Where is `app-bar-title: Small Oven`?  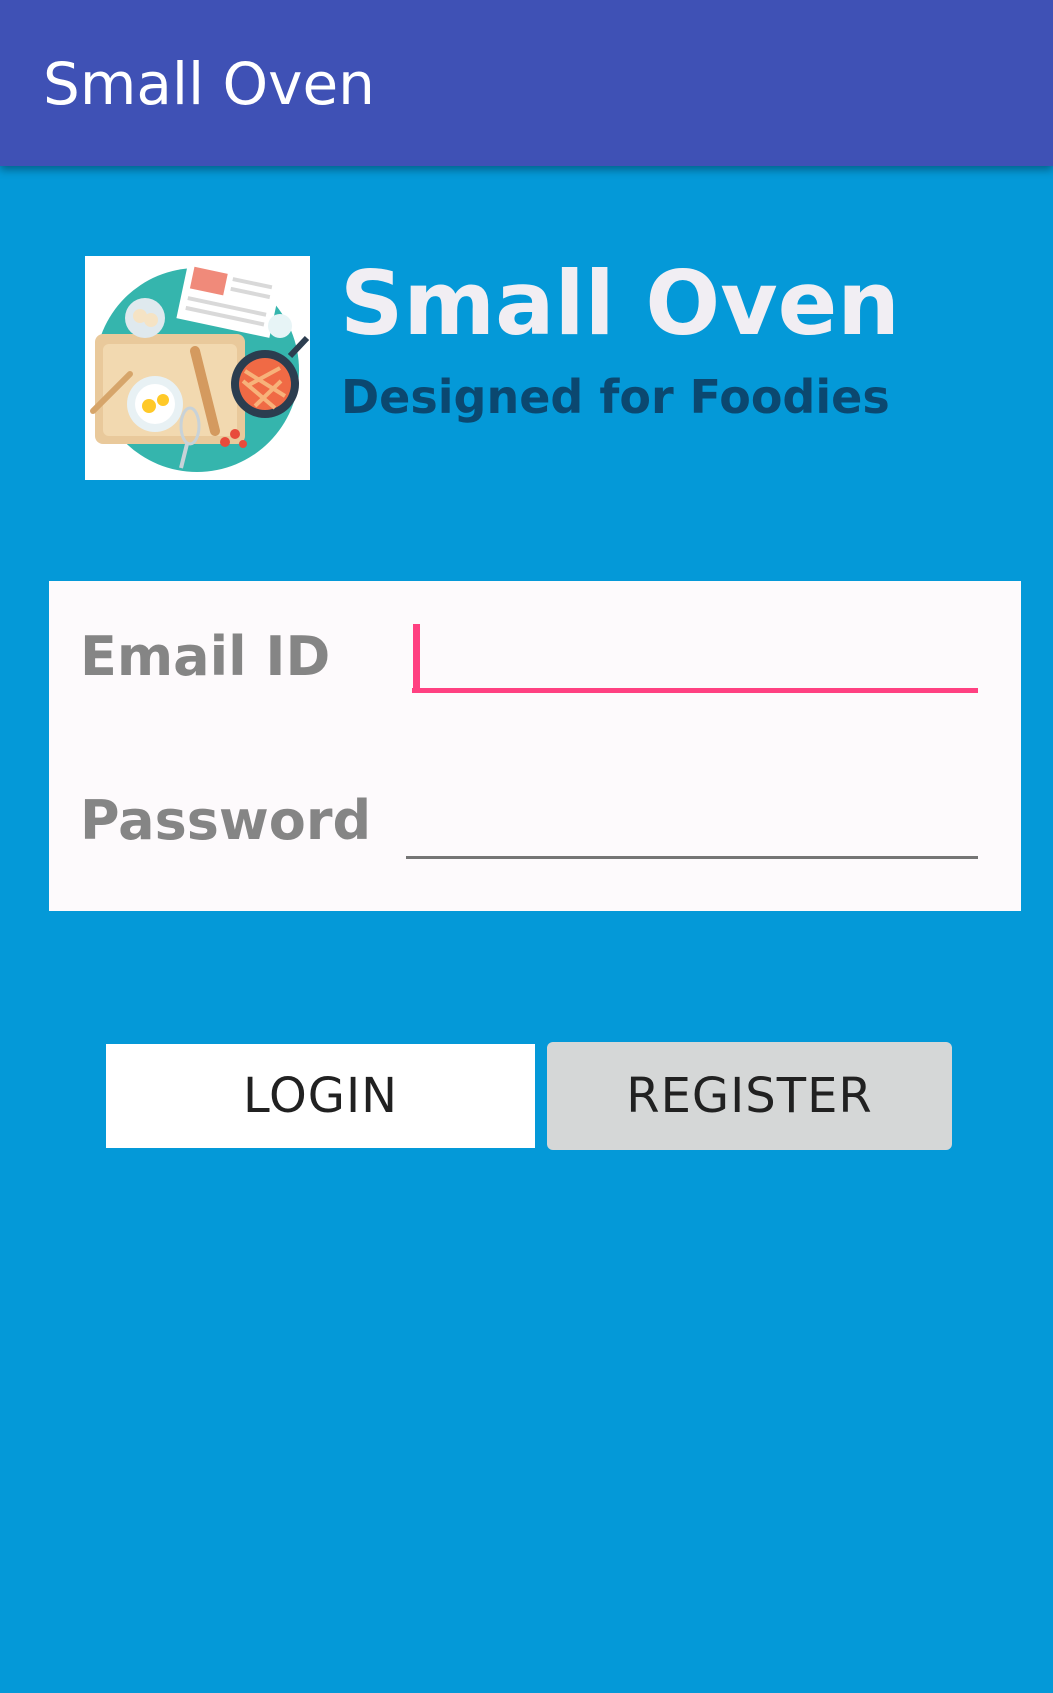
app-bar-title: Small Oven is located at coordinates (209, 84).